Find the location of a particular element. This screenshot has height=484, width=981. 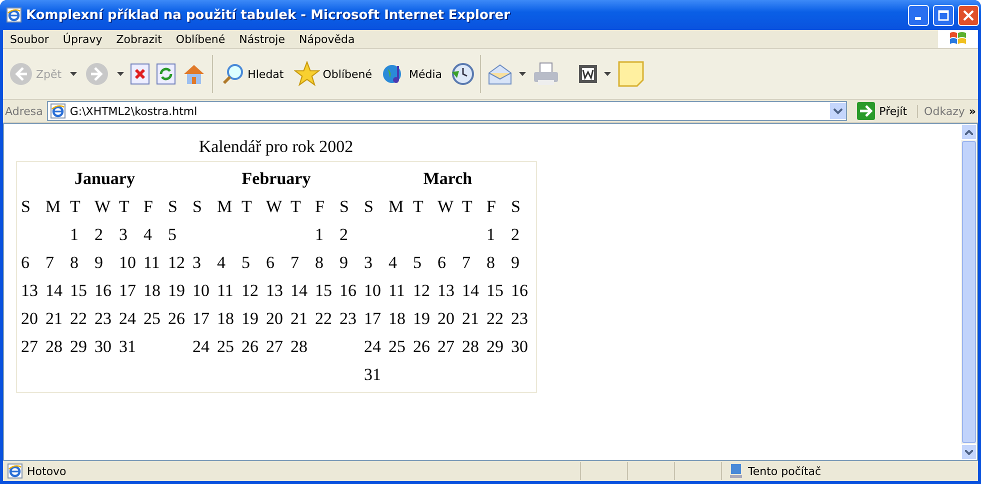

scroll-up-button is located at coordinates (969, 132).